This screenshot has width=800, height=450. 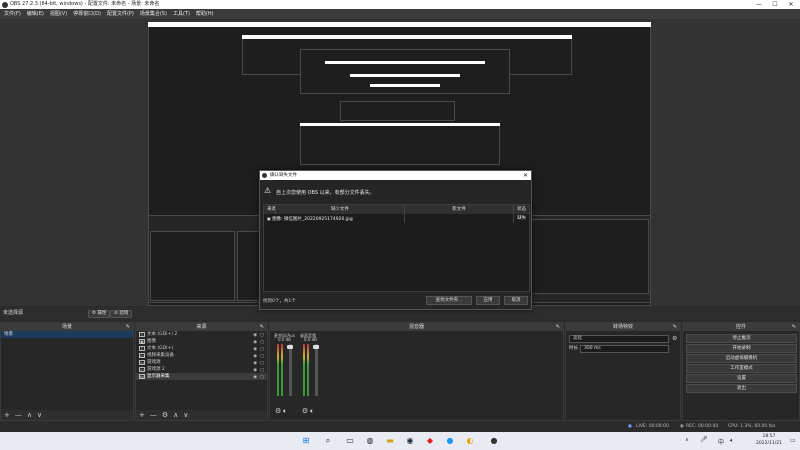 I want to click on desktop-speaker-icon: 🔈︎, so click(x=312, y=411).